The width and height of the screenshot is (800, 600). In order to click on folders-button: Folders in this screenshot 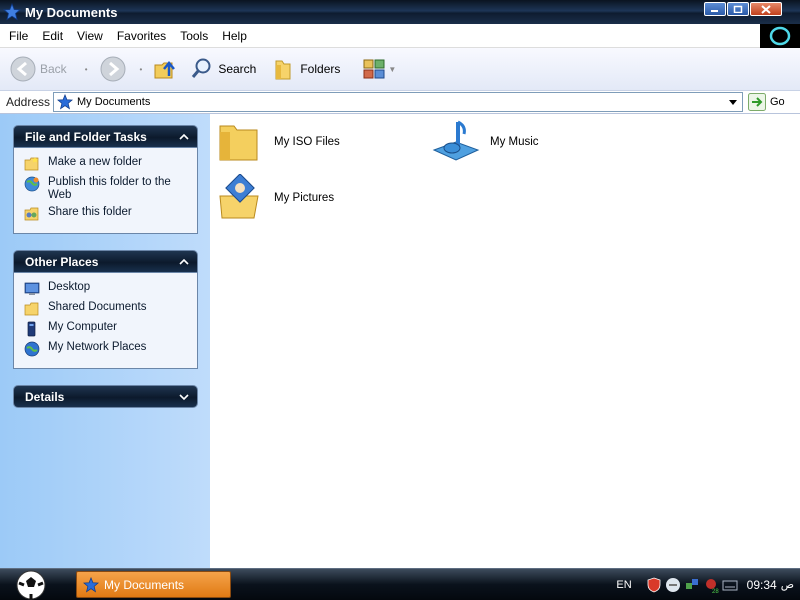, I will do `click(306, 69)`.